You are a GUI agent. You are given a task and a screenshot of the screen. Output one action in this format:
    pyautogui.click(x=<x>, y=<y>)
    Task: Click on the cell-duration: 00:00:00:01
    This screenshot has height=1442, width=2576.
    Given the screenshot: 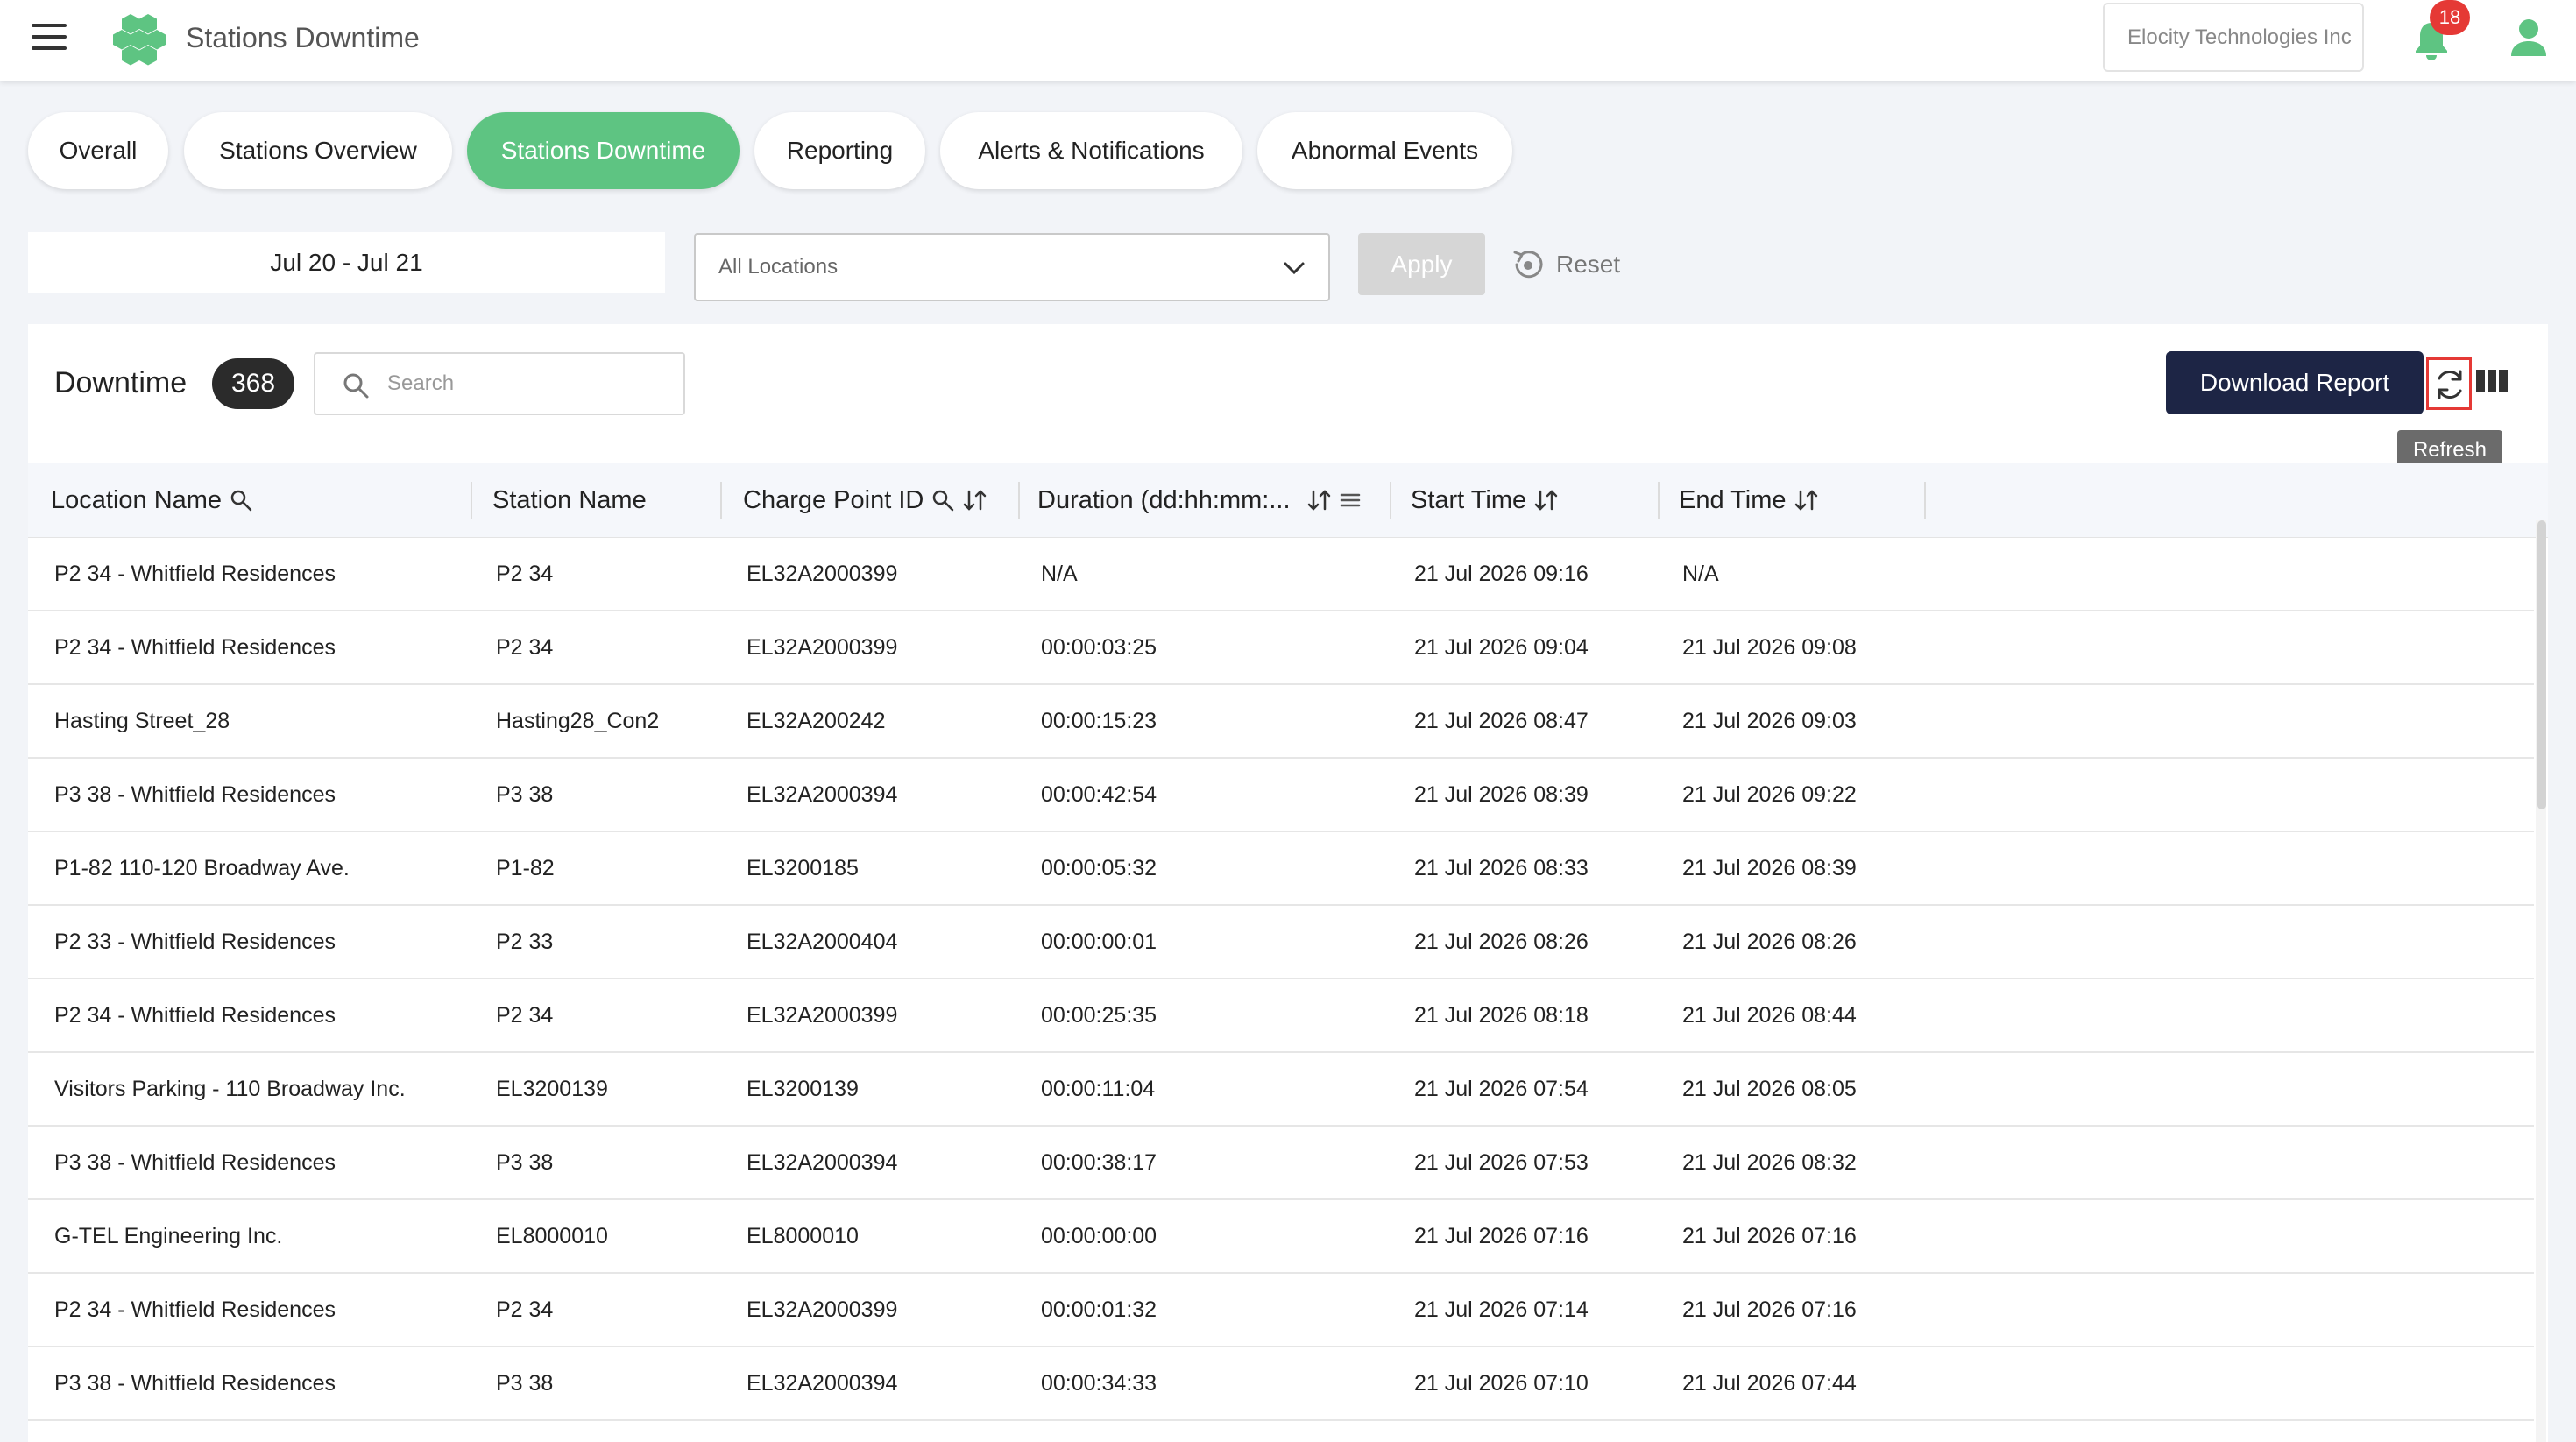 What is the action you would take?
    pyautogui.click(x=1099, y=942)
    